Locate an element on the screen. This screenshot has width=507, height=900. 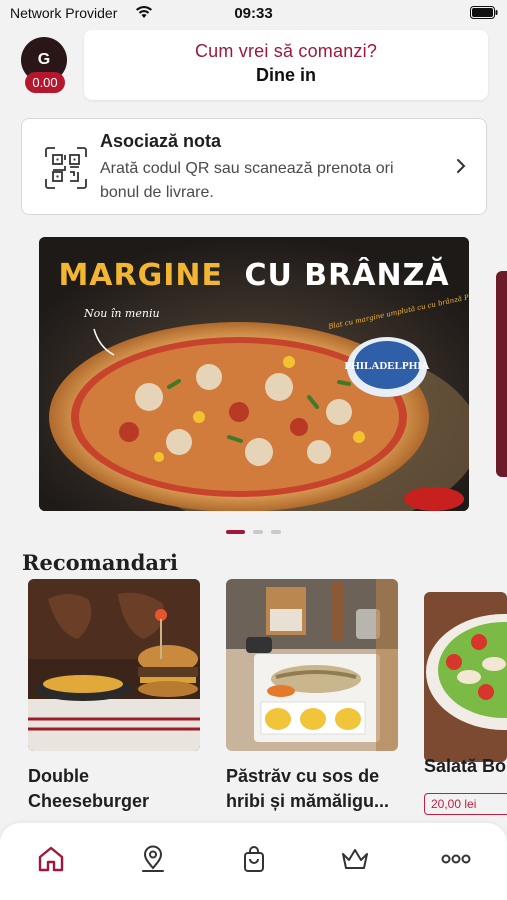
product-card: Salată Bo 20,00 lei is located at coordinates (465, 705).